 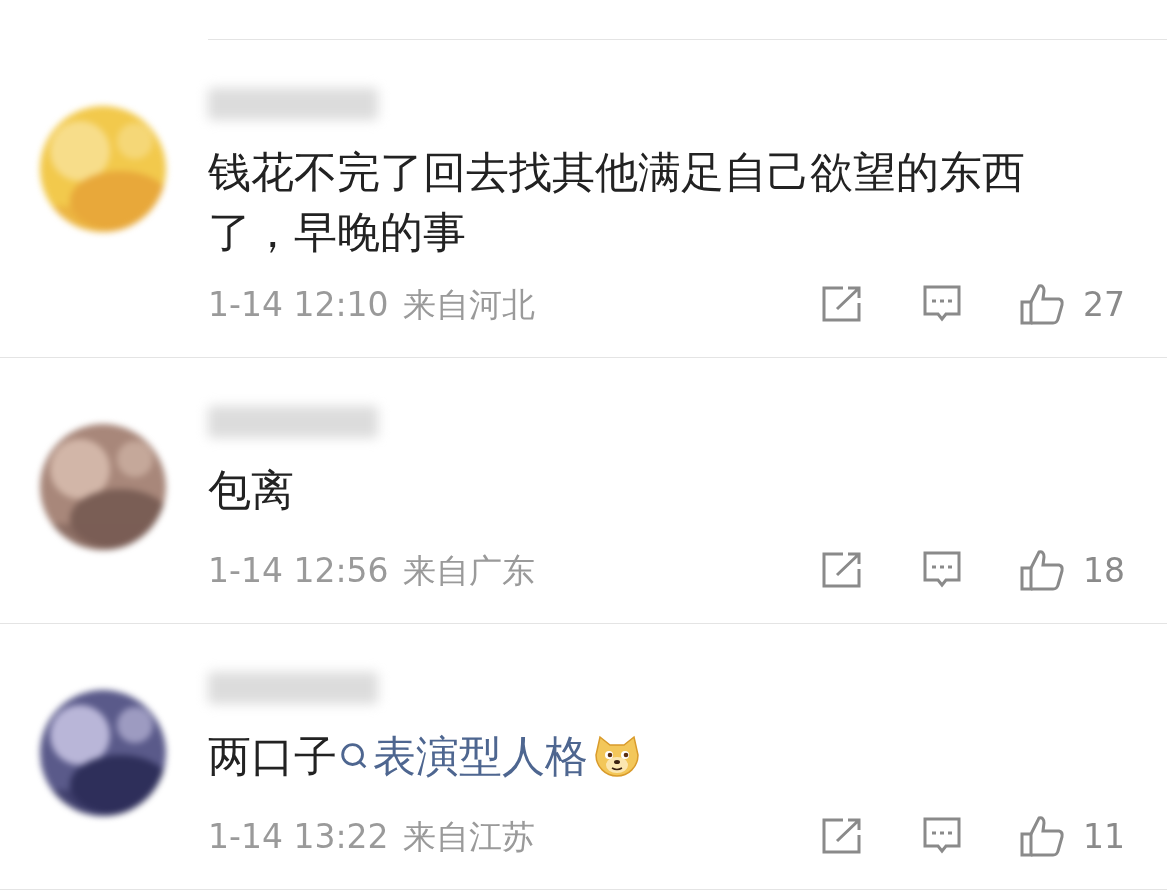 I want to click on like-button: 27, so click(x=1072, y=304).